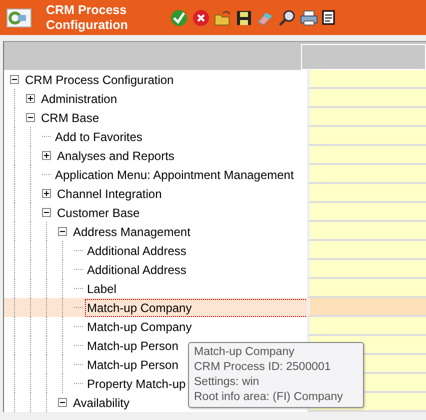 This screenshot has width=426, height=420. Describe the element at coordinates (98, 212) in the screenshot. I see `tree-item: Customer Base` at that location.